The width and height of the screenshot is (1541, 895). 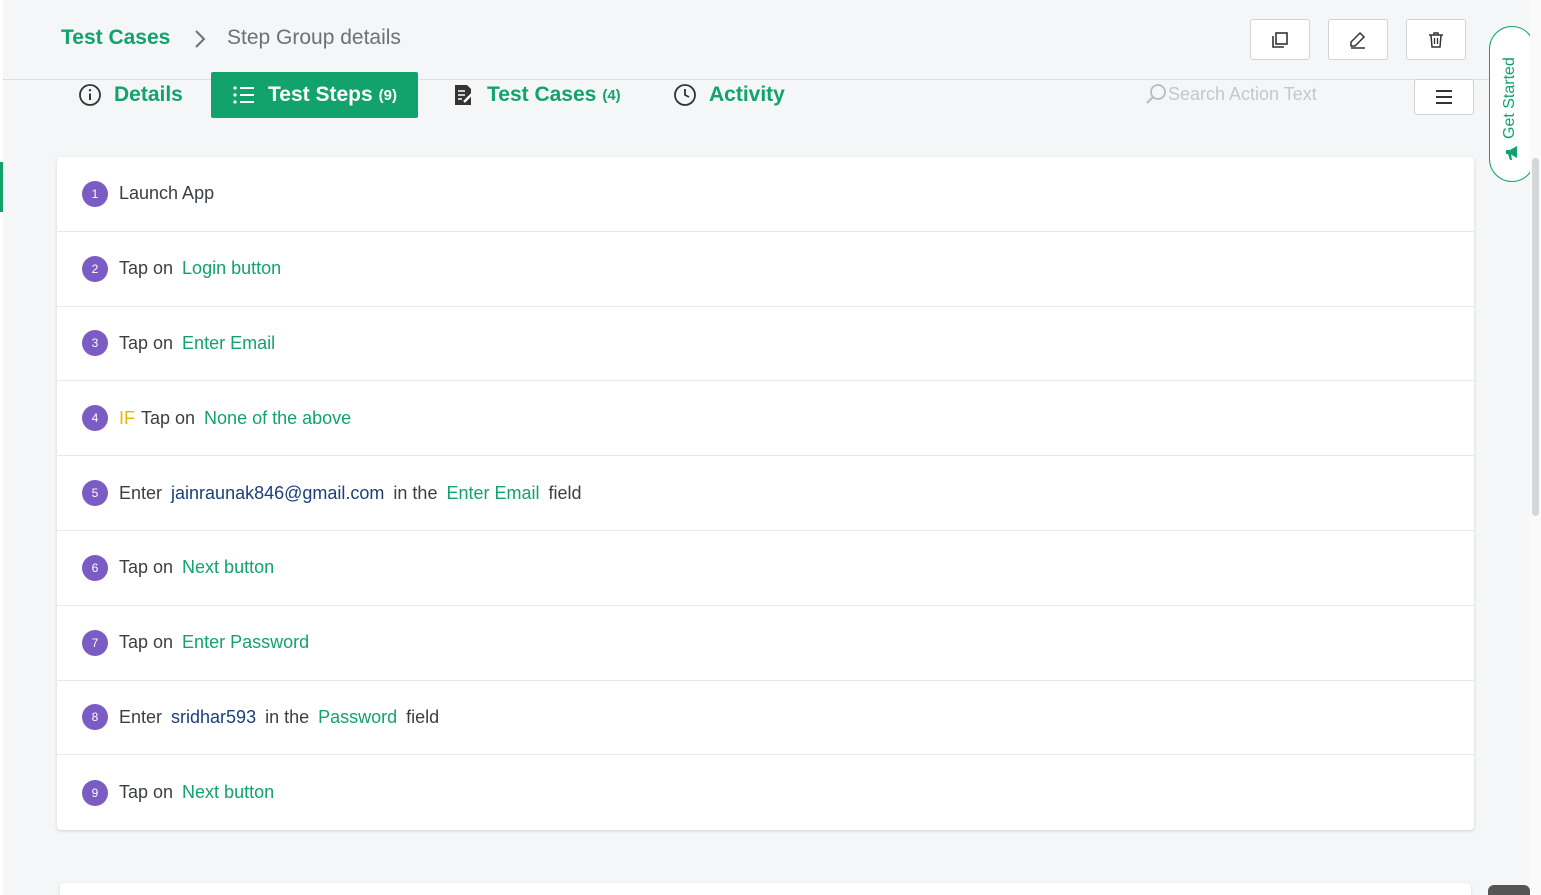 What do you see at coordinates (1509, 98) in the screenshot?
I see `get-started-label: Get Started` at bounding box center [1509, 98].